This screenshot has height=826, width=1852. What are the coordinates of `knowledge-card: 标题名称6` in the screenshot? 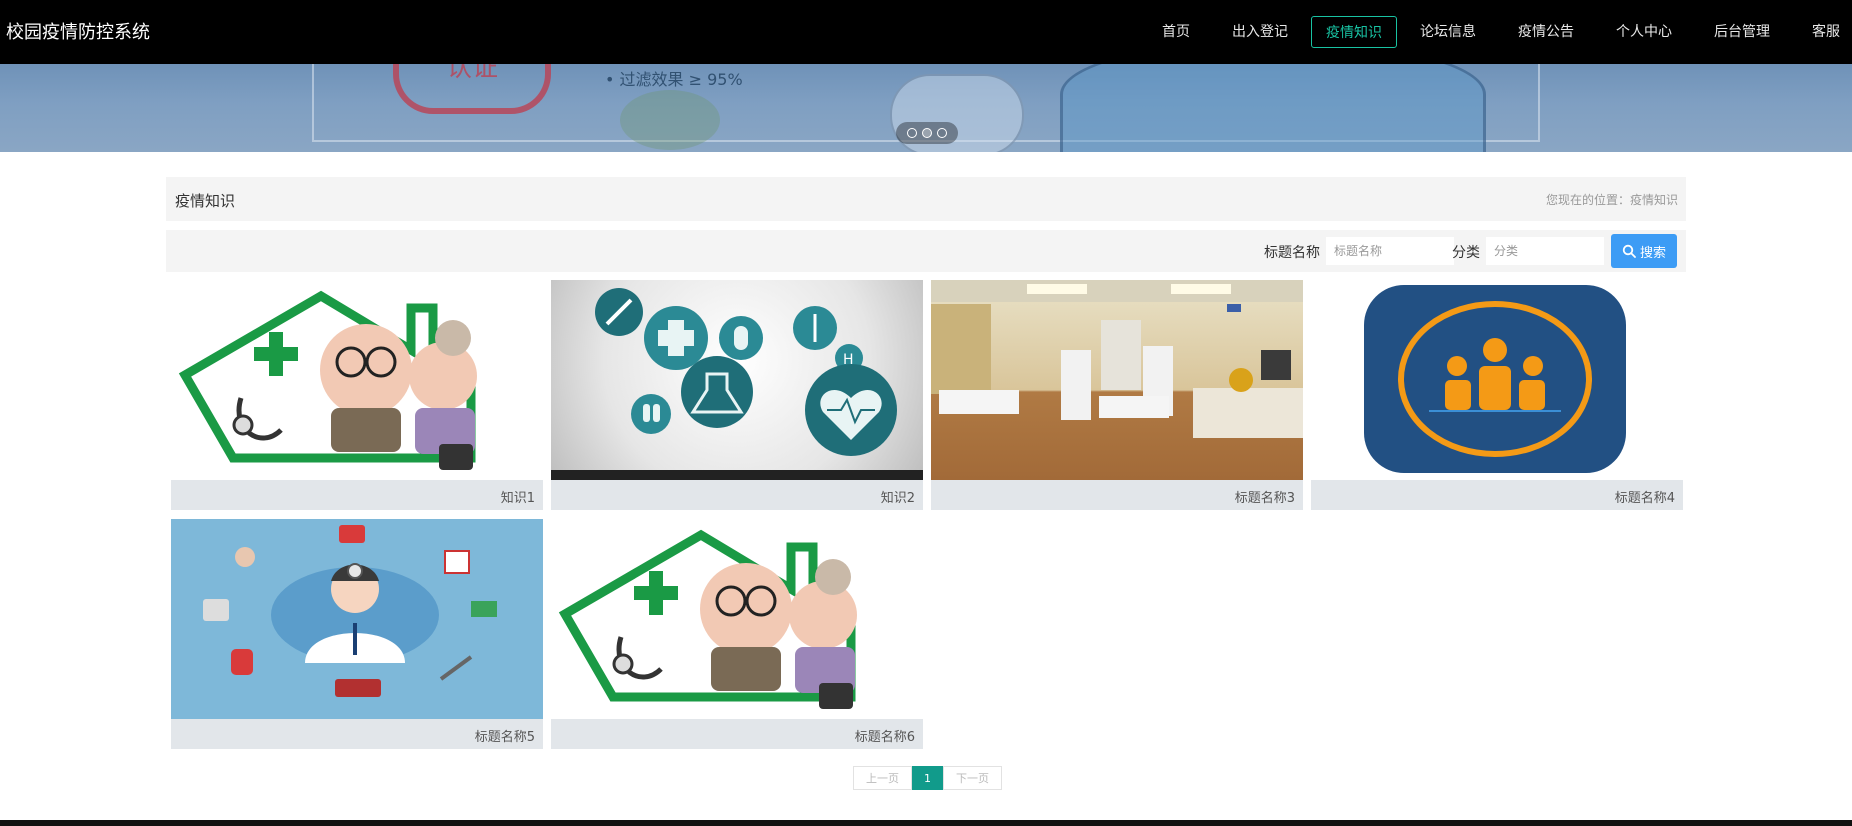 It's located at (737, 635).